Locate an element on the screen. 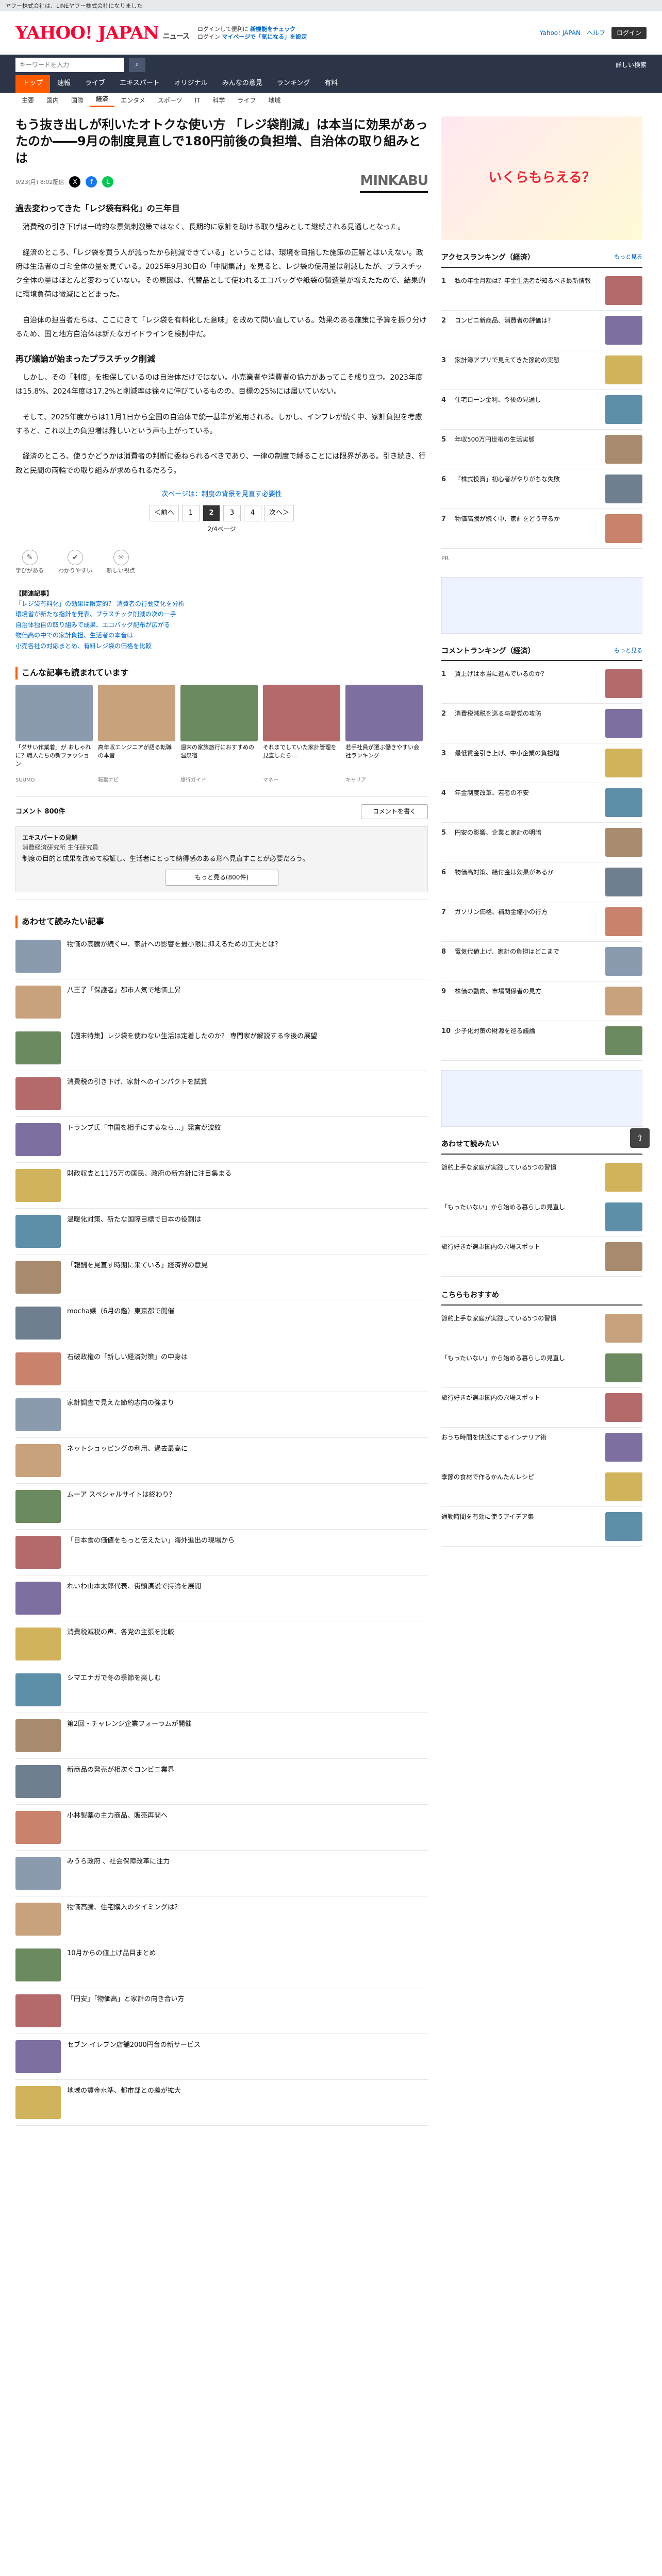 This screenshot has height=2576, width=662. ranking-item: 4 年金制度改革、若者の不安 is located at coordinates (541, 803).